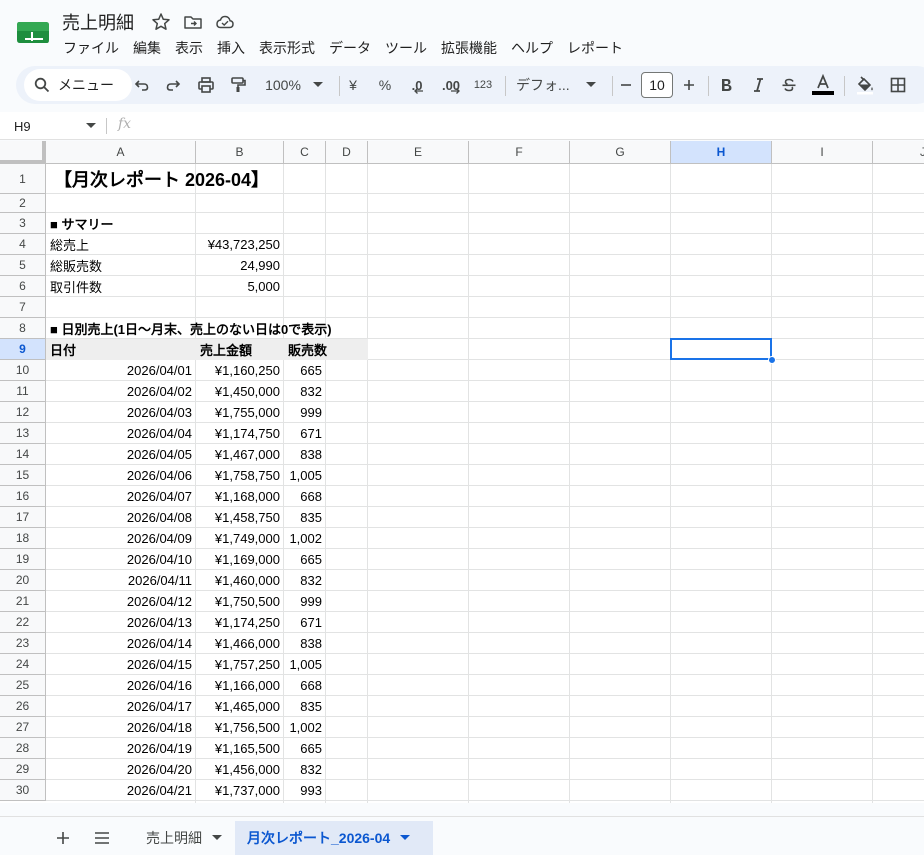 Image resolution: width=924 pixels, height=855 pixels. Describe the element at coordinates (23, 601) in the screenshot. I see `row-header-21: 21` at that location.